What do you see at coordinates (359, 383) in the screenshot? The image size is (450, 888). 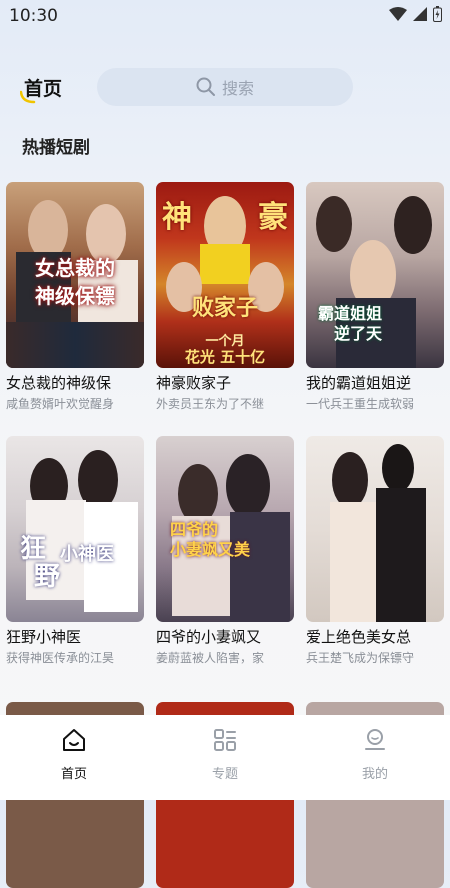 I see `drama-title: 我的霸道姐姐逆` at bounding box center [359, 383].